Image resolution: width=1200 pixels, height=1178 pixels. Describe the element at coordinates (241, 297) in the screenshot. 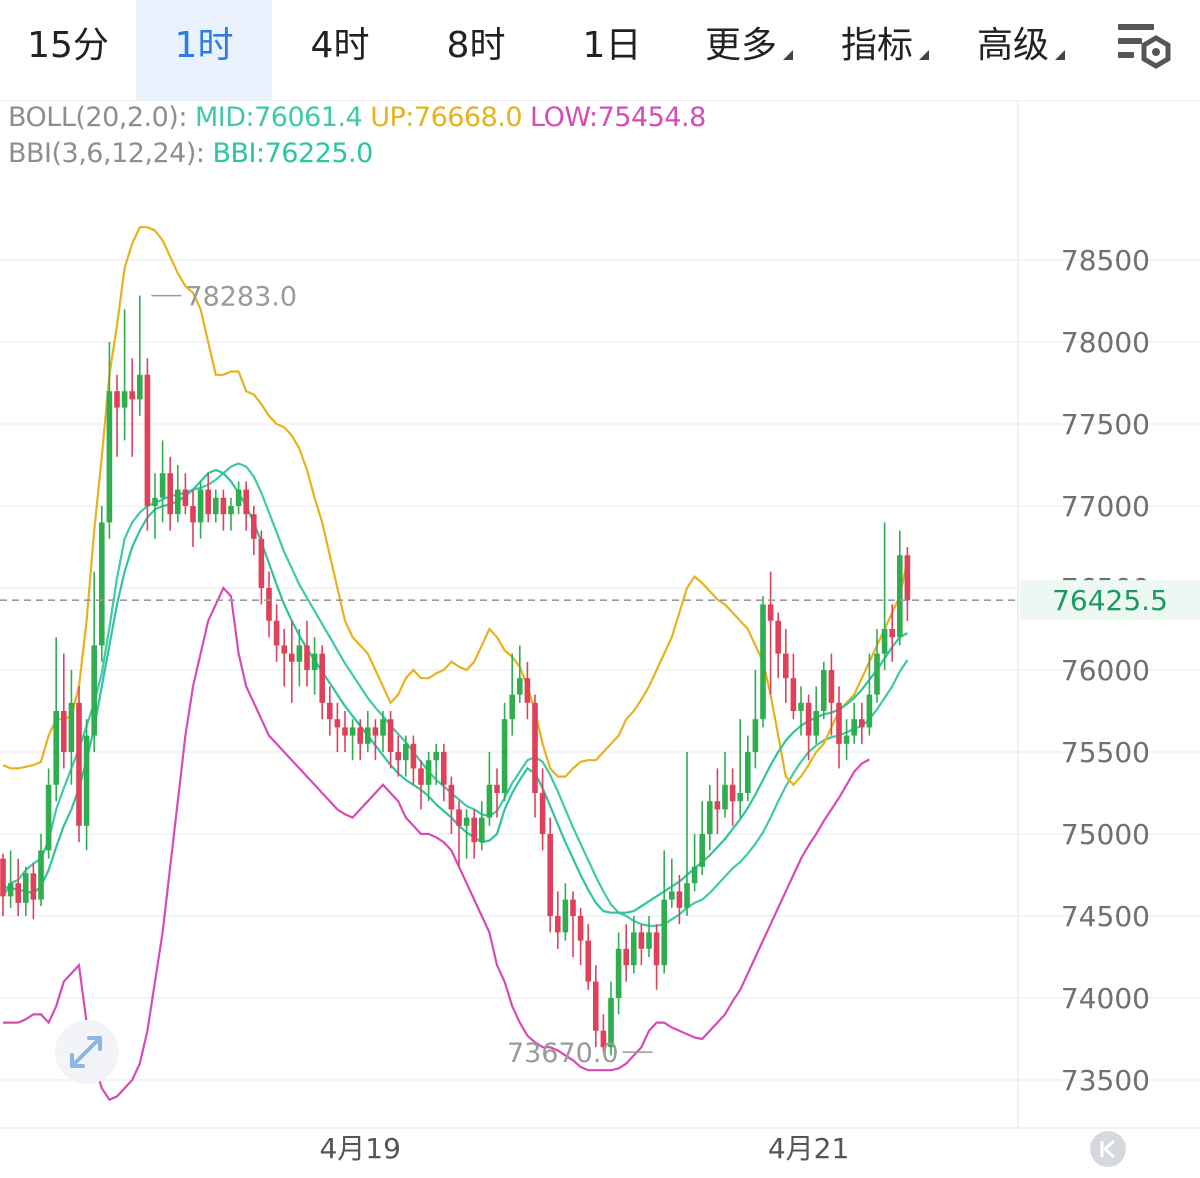

I see `high-price-label: 78283.0` at that location.